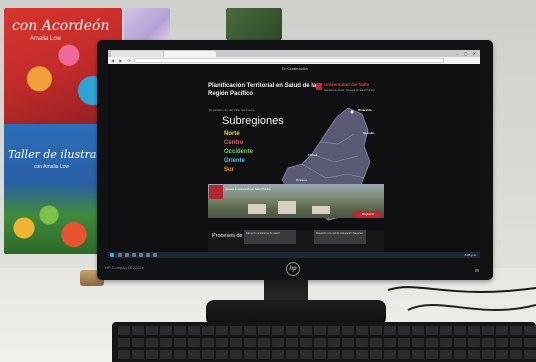 This screenshot has width=536, height=362. I want to click on subregions-heading: Subregiones, so click(253, 121).